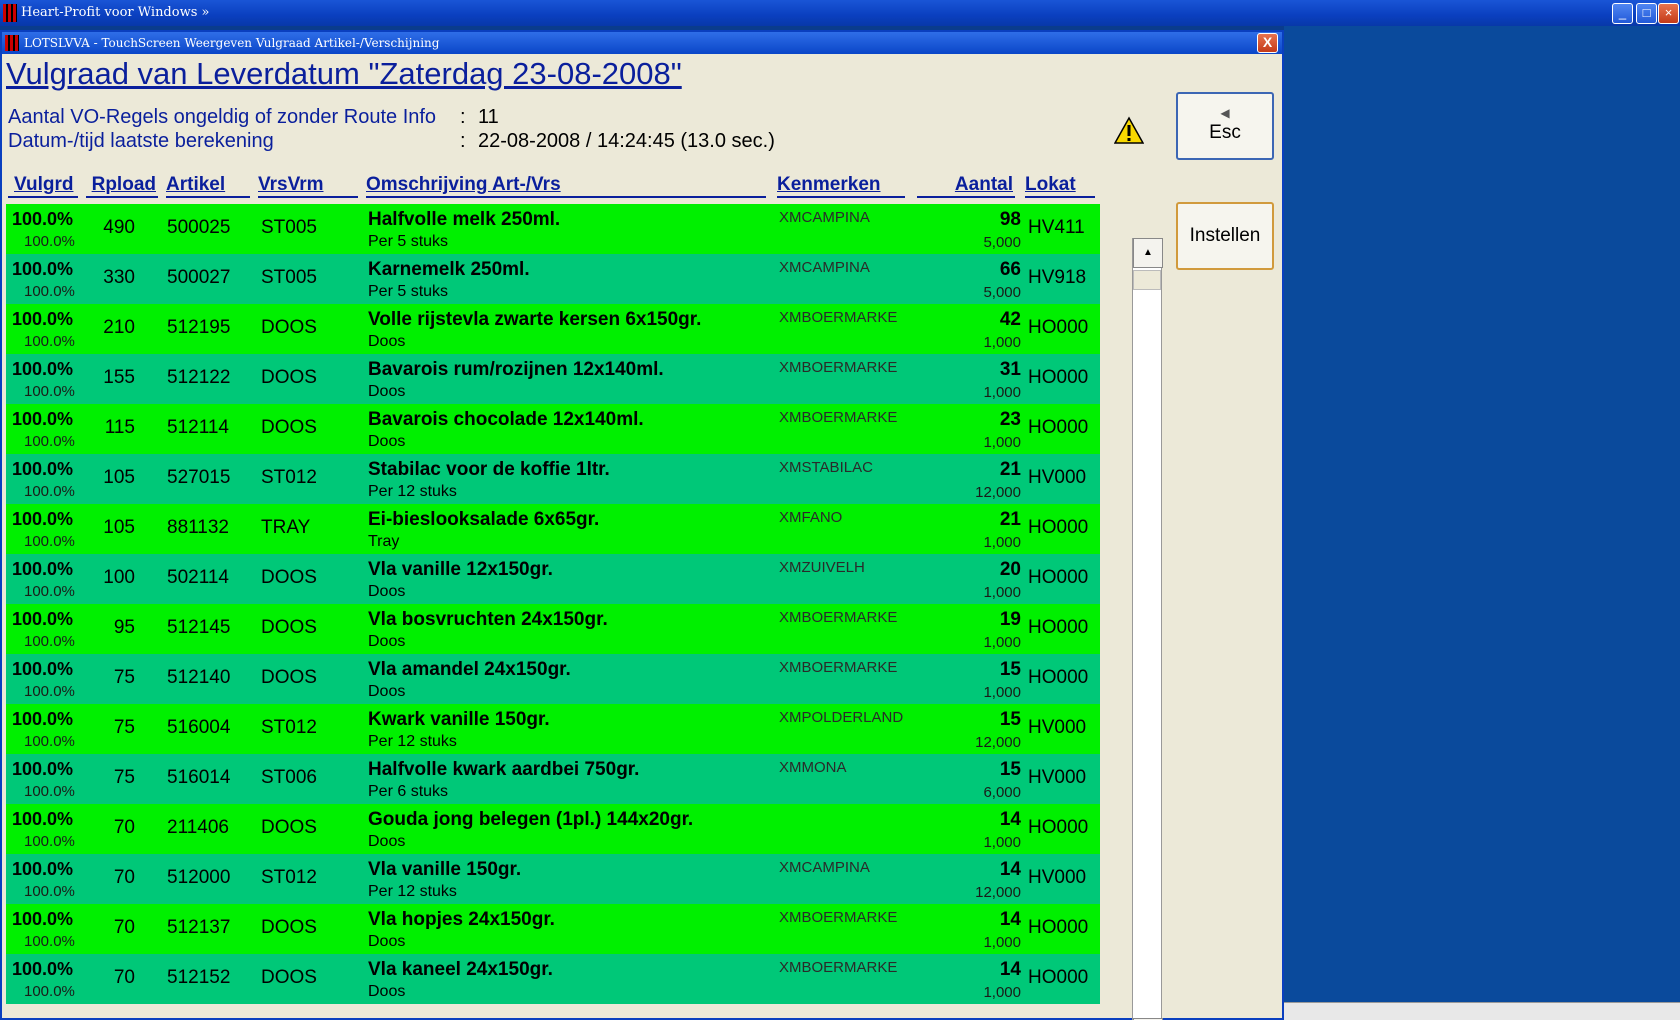  What do you see at coordinates (119, 327) in the screenshot?
I see `cell-rpload: 210` at bounding box center [119, 327].